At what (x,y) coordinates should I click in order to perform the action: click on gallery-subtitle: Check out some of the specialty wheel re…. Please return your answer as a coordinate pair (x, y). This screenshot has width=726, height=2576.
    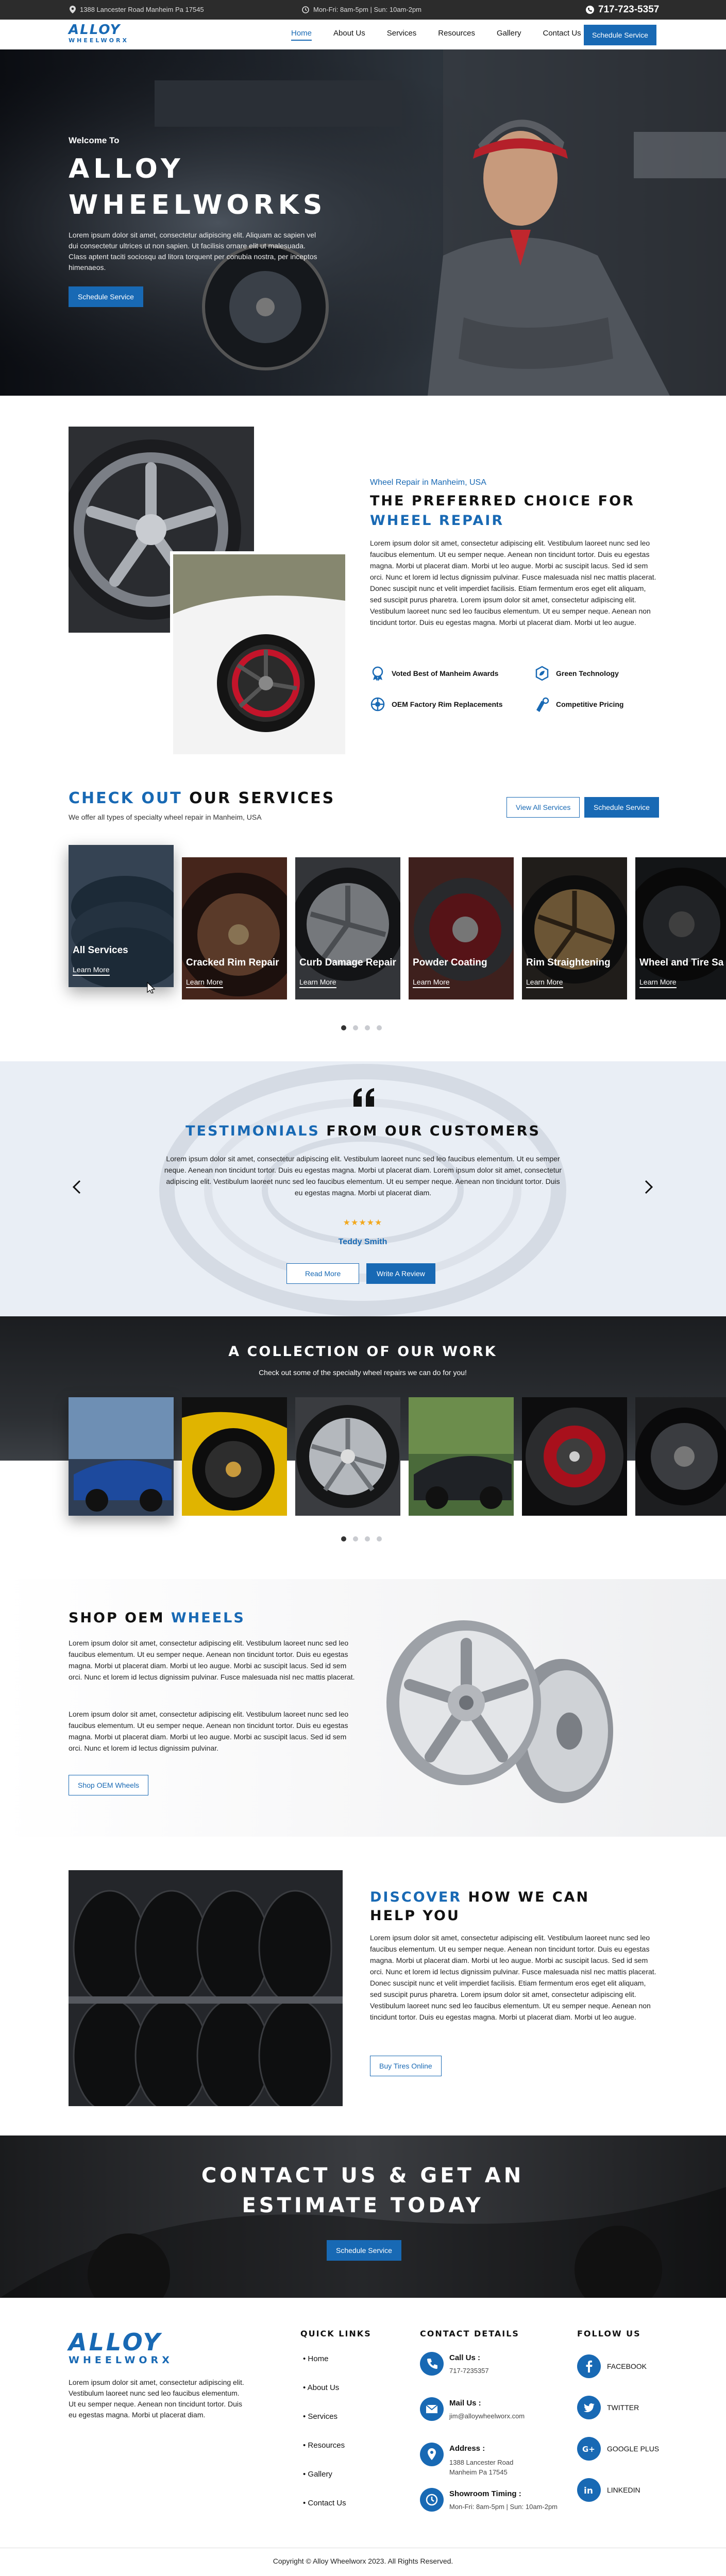
    Looking at the image, I should click on (363, 1372).